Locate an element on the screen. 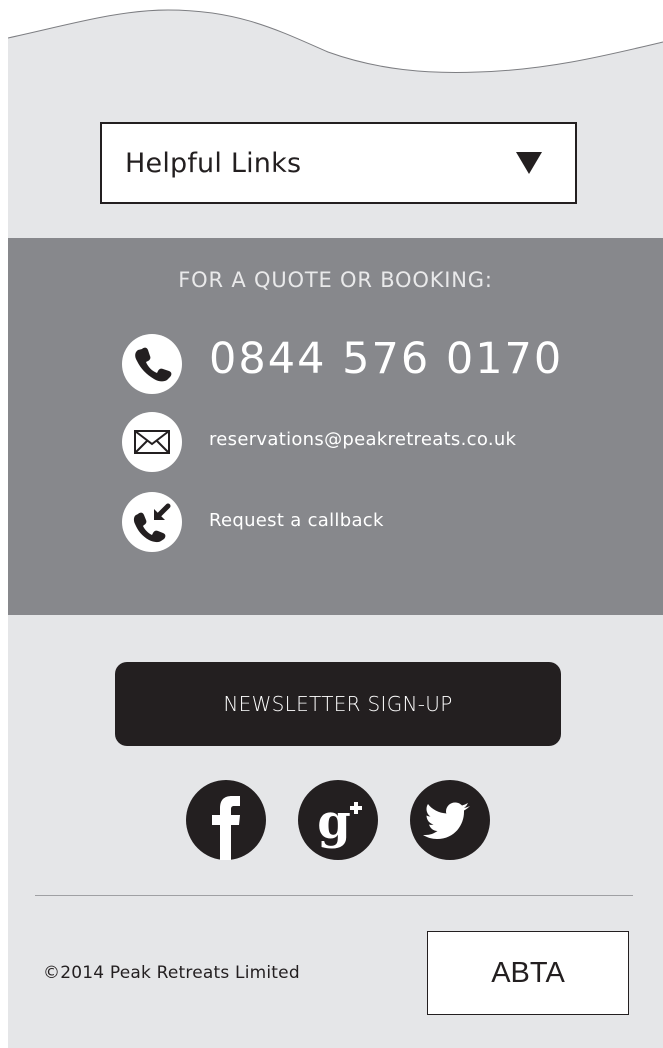 Image resolution: width=663 pixels, height=1048 pixels. email-link: reservations@peakretreats.co.uk is located at coordinates (362, 439).